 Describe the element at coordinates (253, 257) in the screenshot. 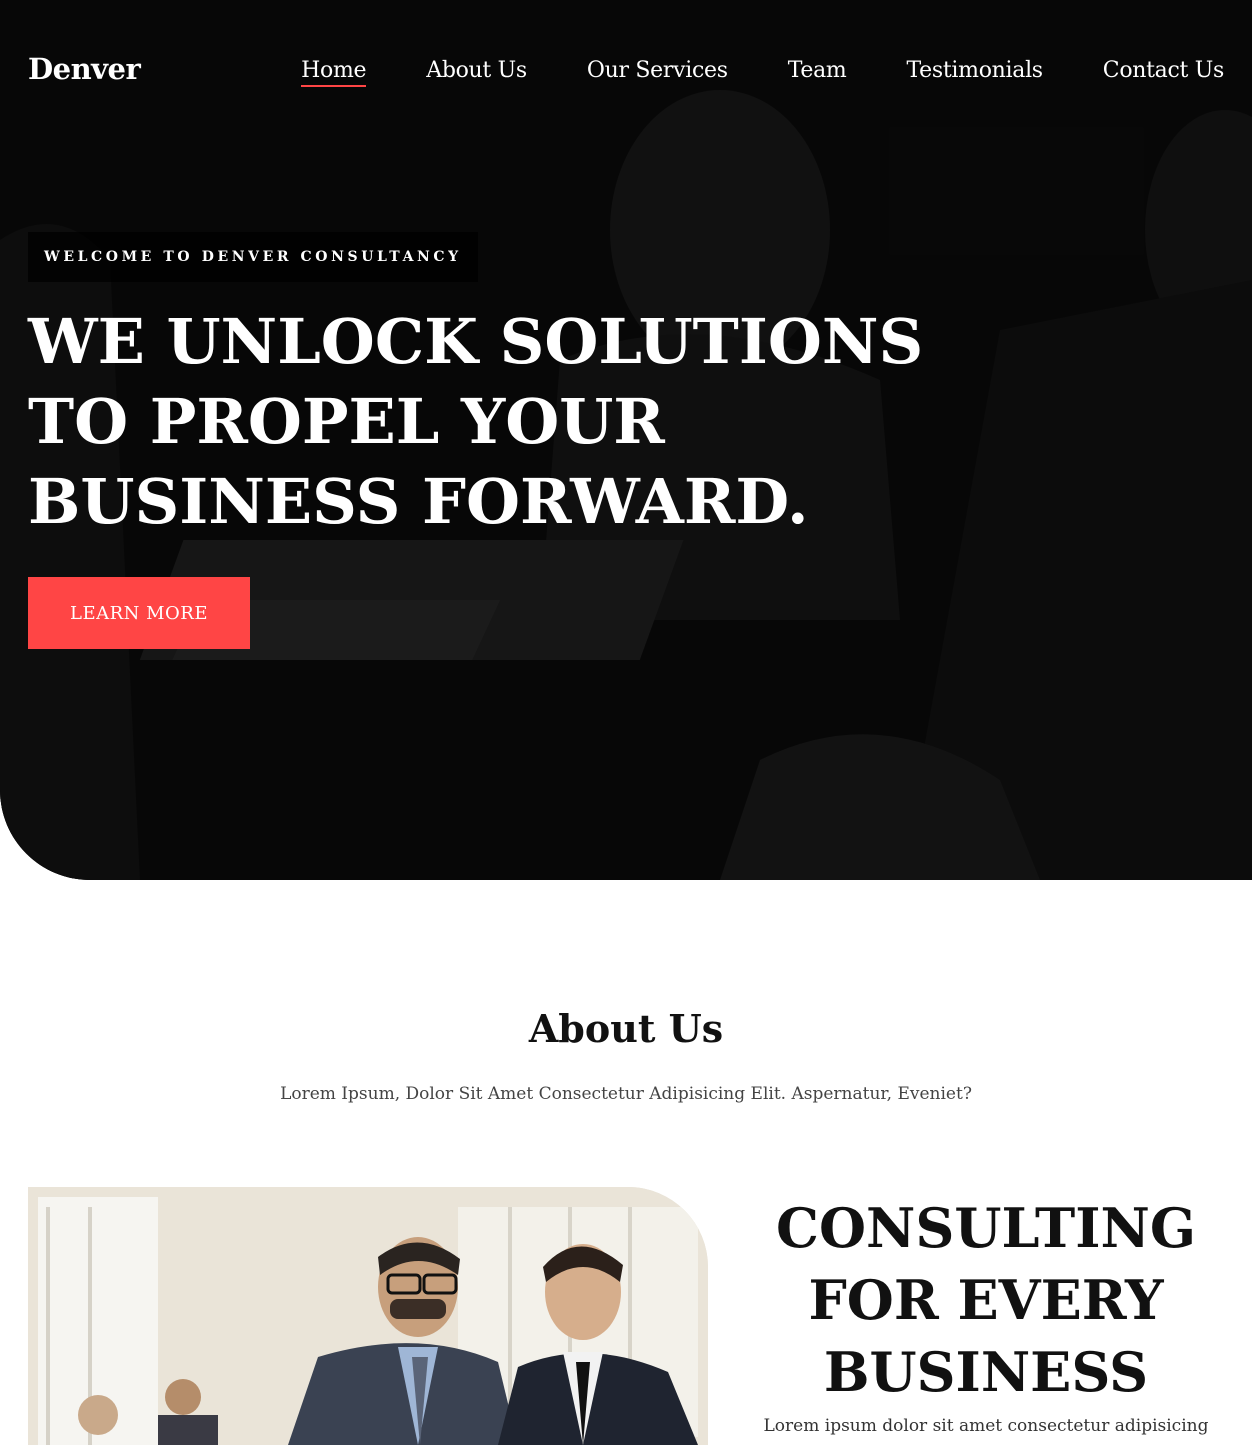

I see `hero-tagline: WELCOME TO DENVER CONSULTANCY` at that location.